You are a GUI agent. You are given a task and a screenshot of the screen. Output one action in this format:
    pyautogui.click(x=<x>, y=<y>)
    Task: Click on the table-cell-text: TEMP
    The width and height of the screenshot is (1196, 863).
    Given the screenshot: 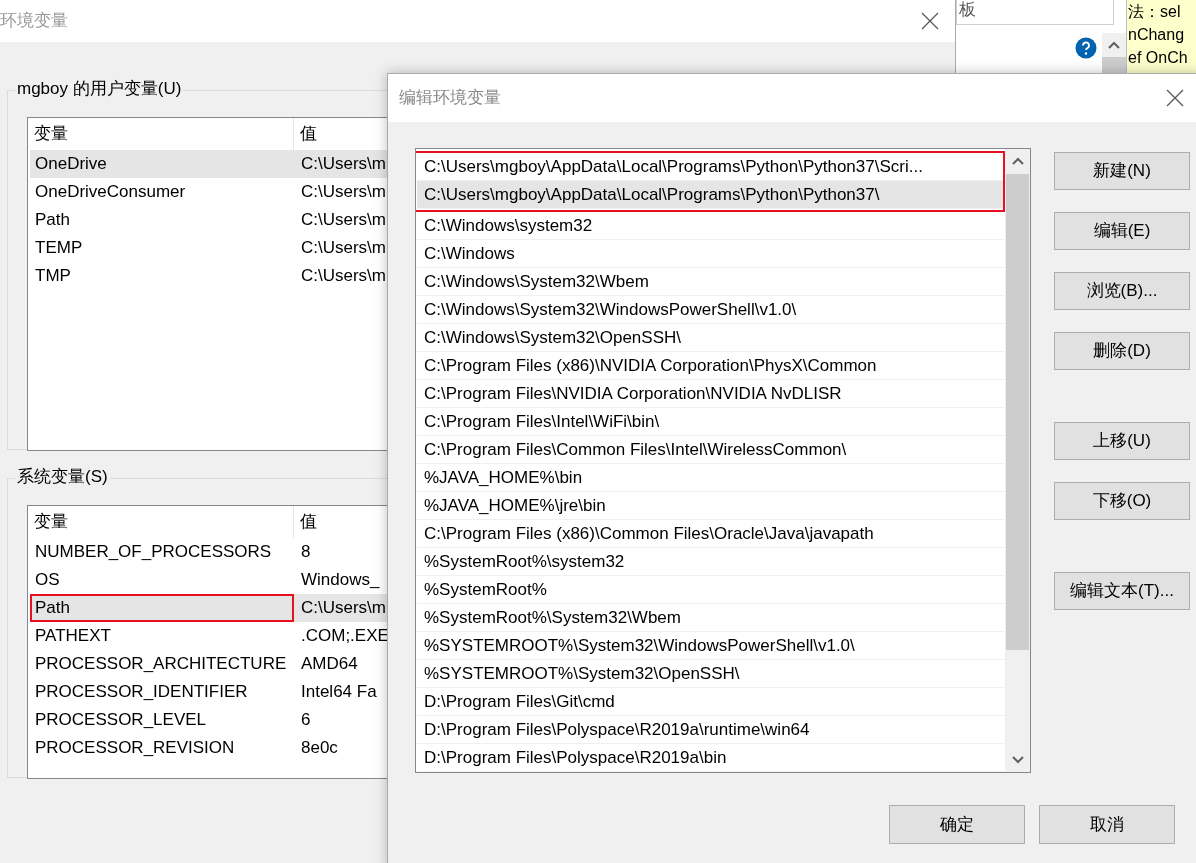 What is the action you would take?
    pyautogui.click(x=59, y=248)
    